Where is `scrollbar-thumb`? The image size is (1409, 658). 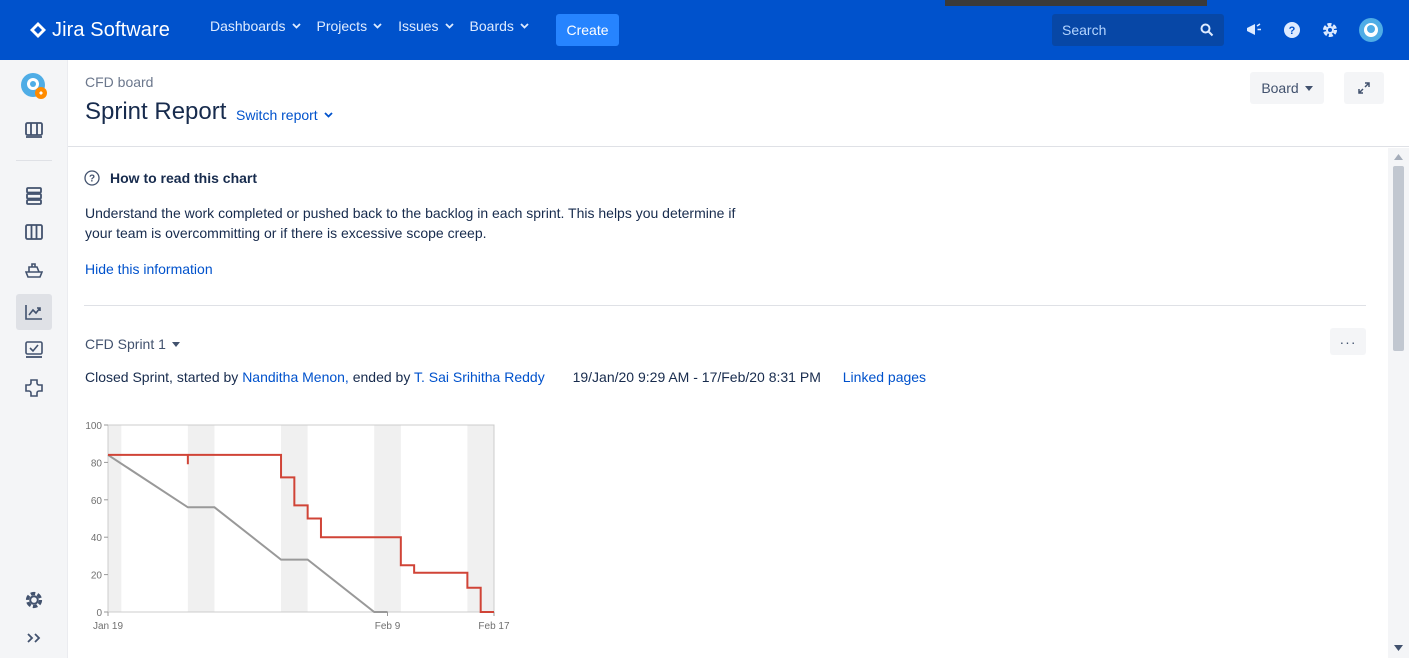
scrollbar-thumb is located at coordinates (1398, 258).